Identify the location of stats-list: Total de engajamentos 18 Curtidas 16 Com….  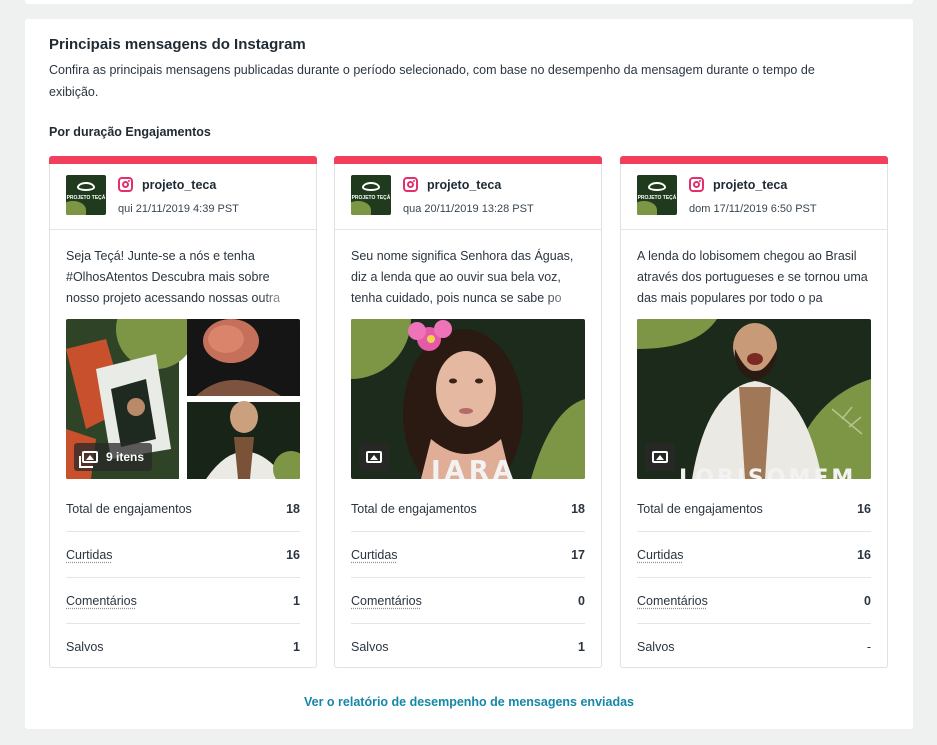
(183, 578).